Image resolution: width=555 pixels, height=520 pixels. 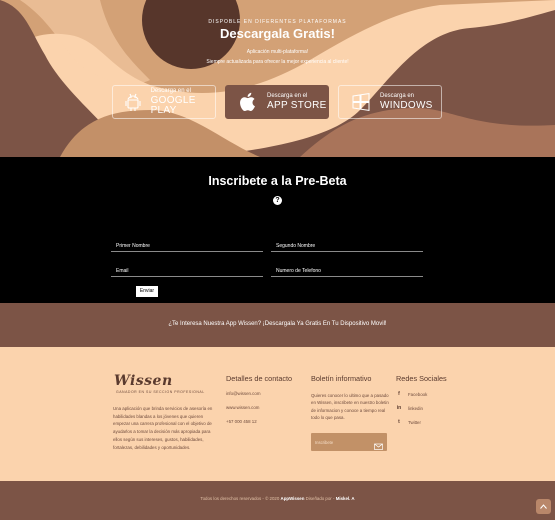 I want to click on newsletter-field, so click(x=349, y=442).